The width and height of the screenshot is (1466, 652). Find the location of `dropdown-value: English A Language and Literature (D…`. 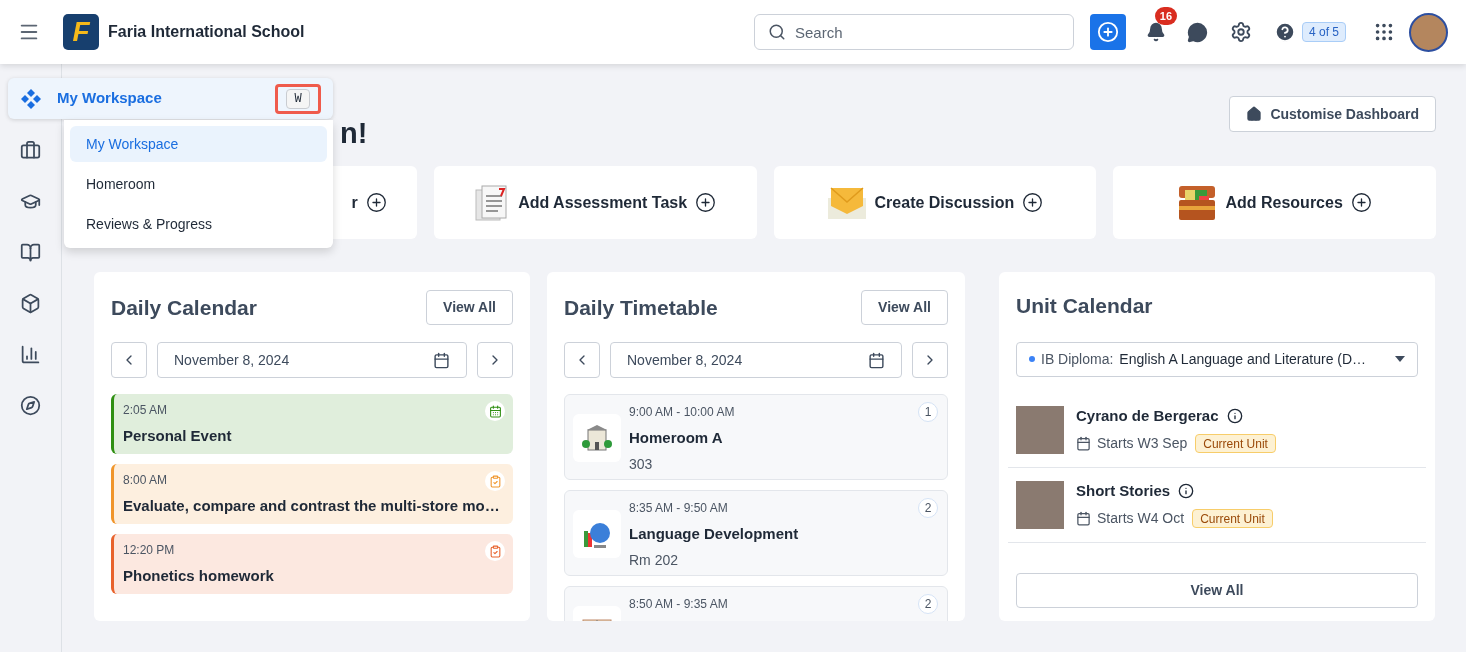

dropdown-value: English A Language and Literature (D… is located at coordinates (1243, 359).